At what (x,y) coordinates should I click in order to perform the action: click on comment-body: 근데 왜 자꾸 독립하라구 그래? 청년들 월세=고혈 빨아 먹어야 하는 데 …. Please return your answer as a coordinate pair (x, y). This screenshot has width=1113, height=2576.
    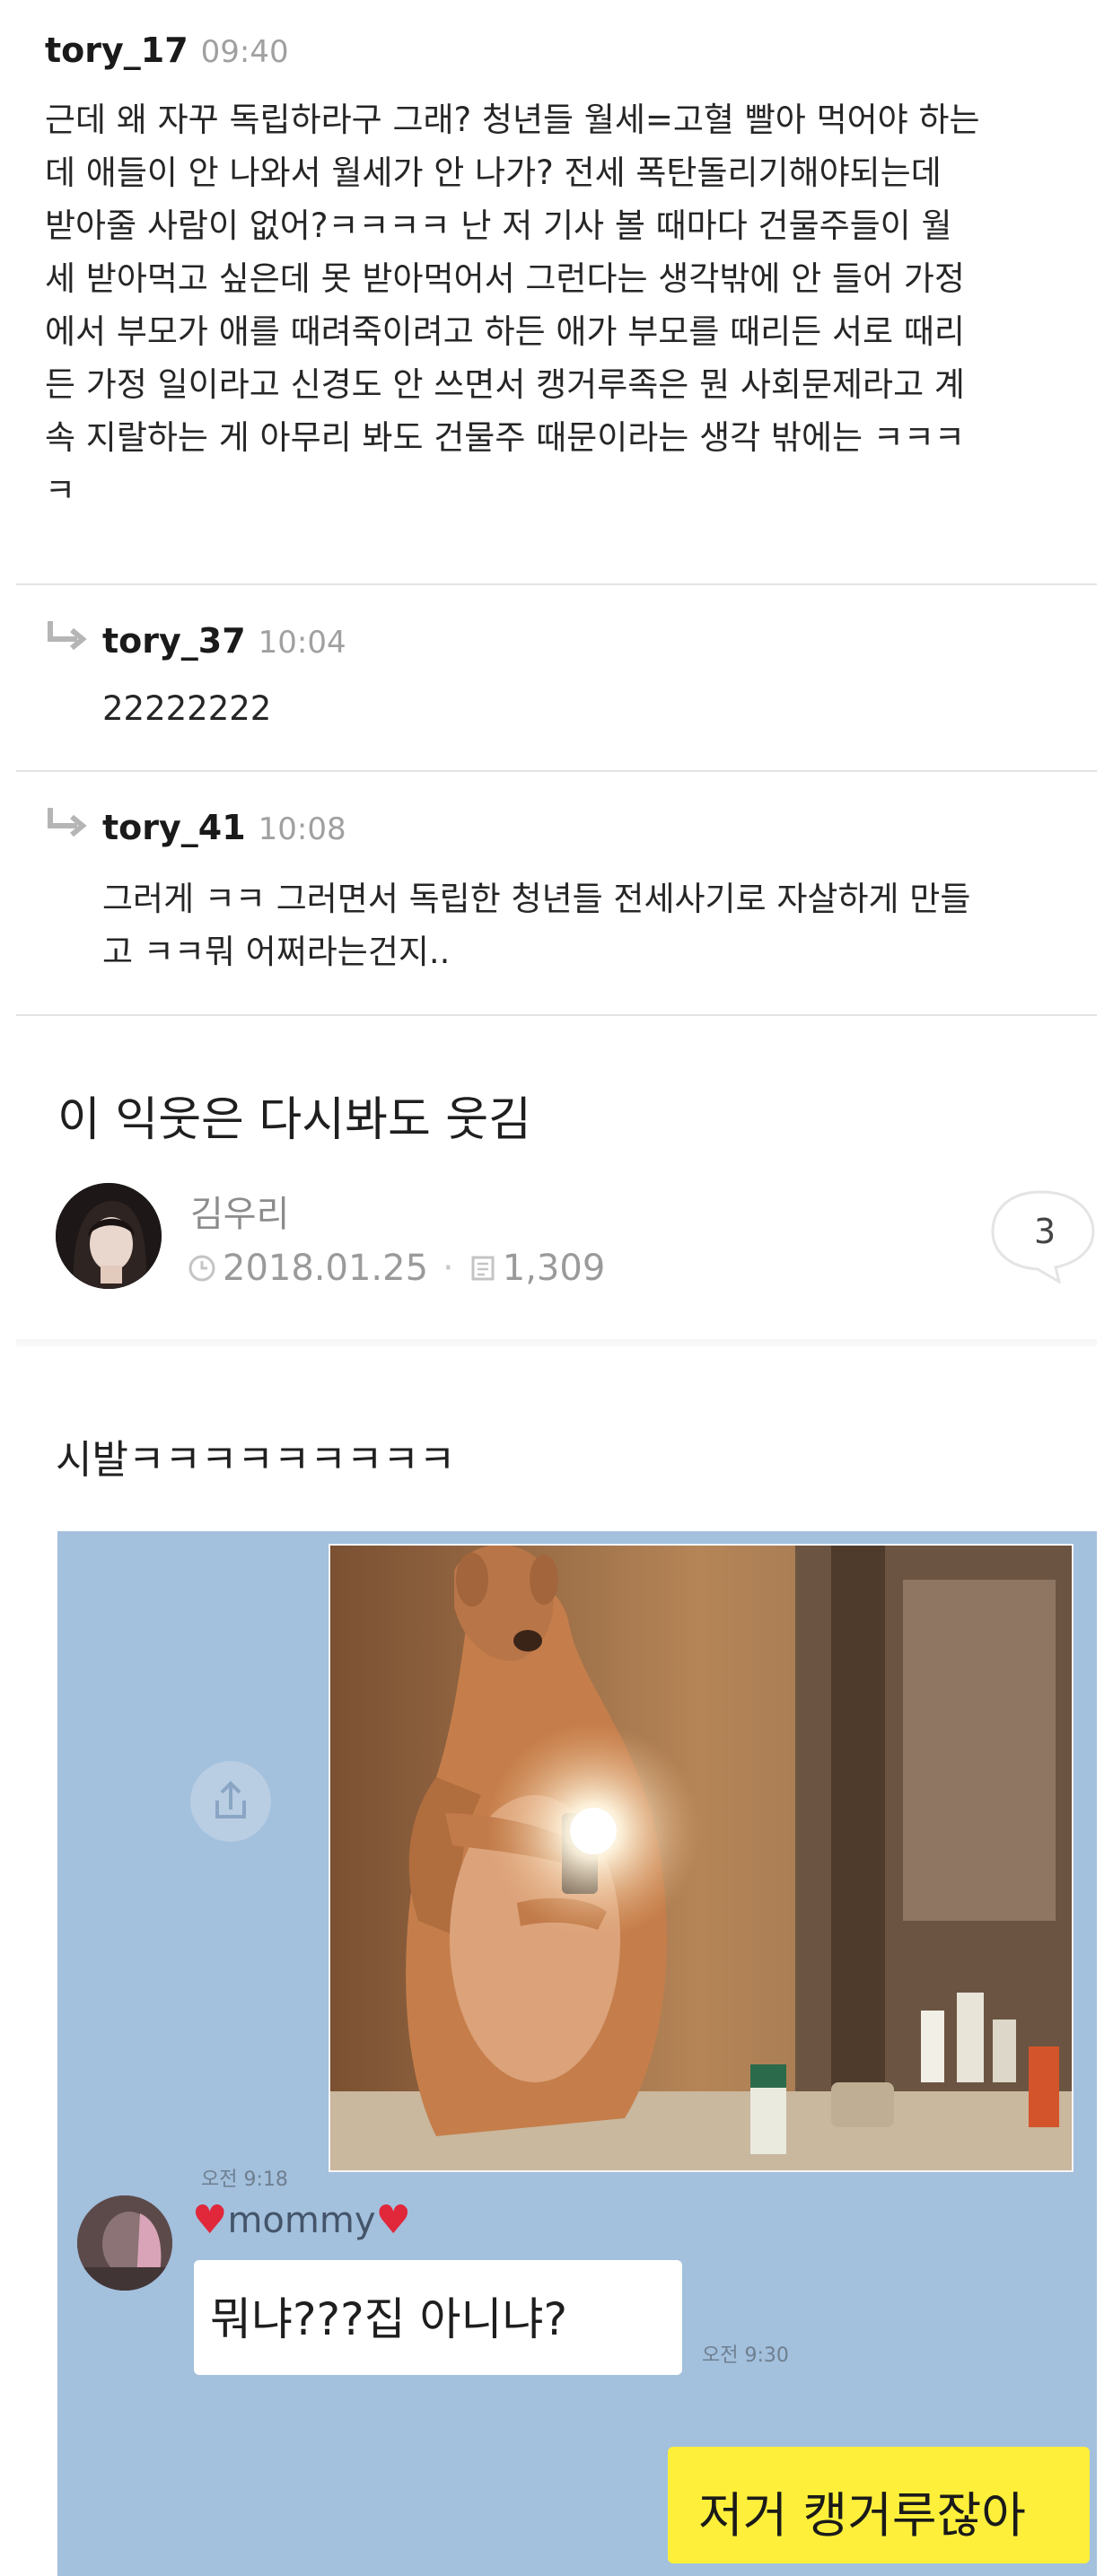
    Looking at the image, I should click on (513, 305).